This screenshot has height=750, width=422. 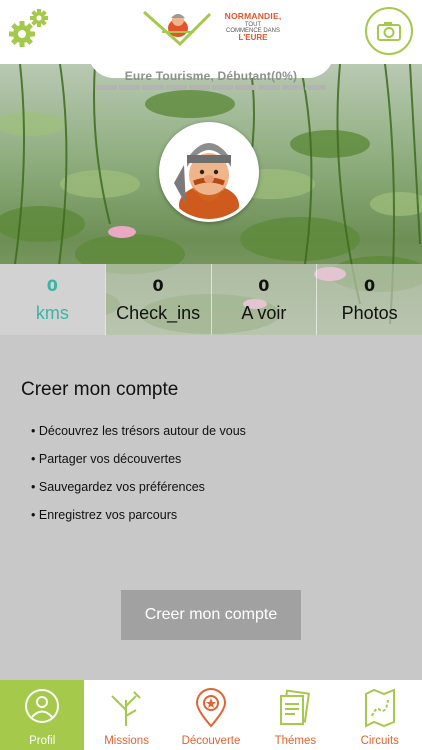 I want to click on stat-label: Check_ins, so click(x=158, y=313).